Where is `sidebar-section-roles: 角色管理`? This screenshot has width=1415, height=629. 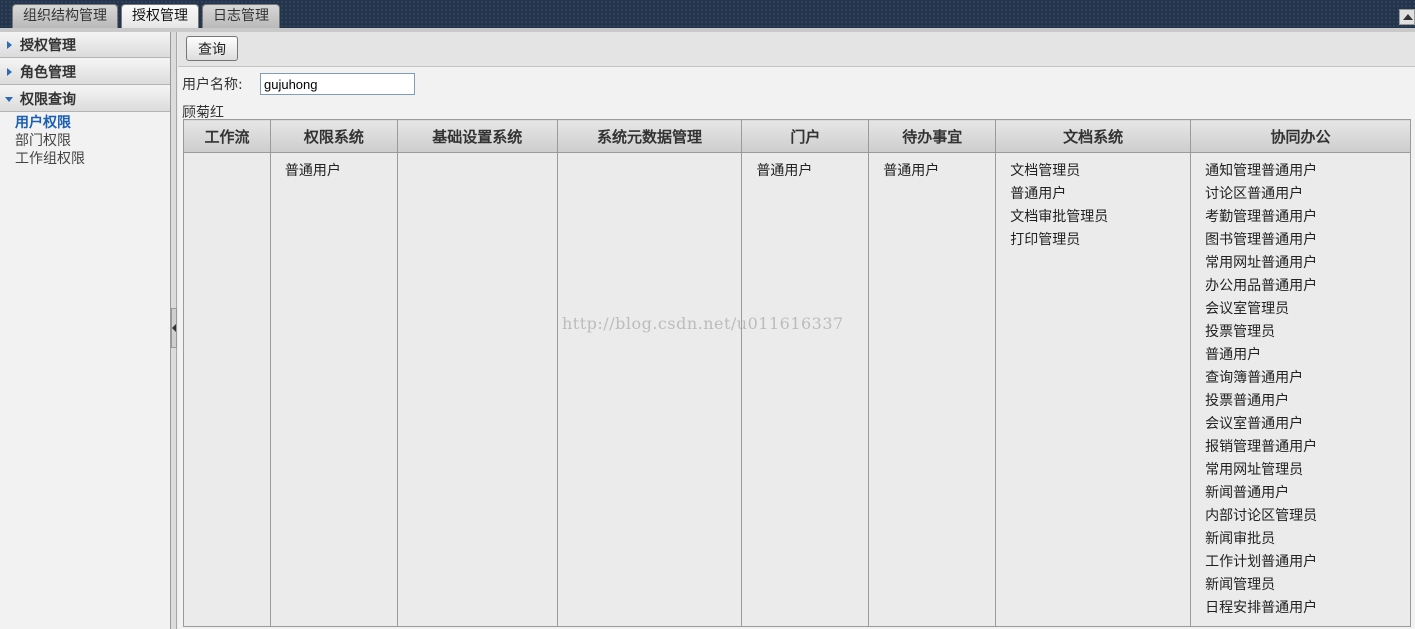
sidebar-section-roles: 角色管理 is located at coordinates (85, 72).